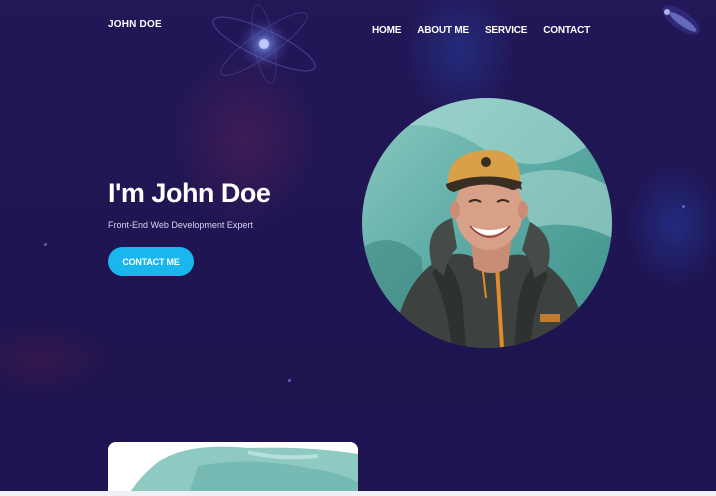 The image size is (716, 496). I want to click on about-photo-image, so click(233, 469).